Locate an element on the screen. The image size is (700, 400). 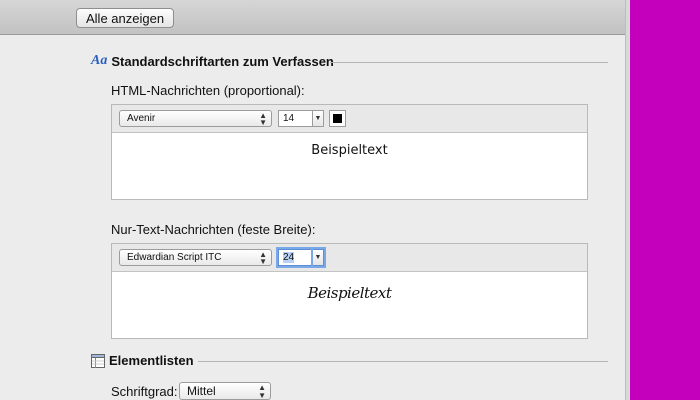
plain-font-size-value: 24 is located at coordinates (289, 257).